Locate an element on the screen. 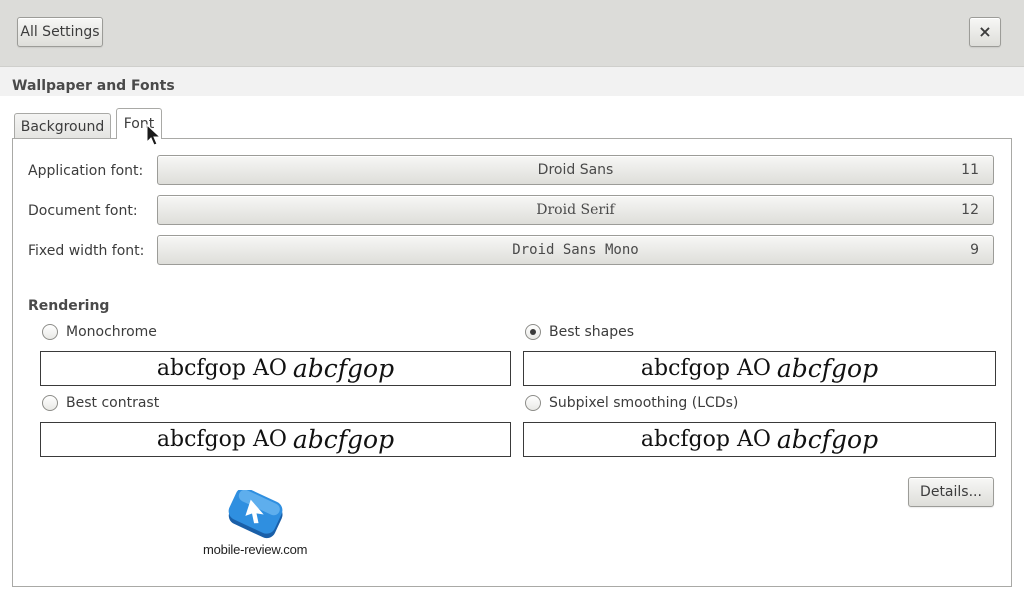 The height and width of the screenshot is (600, 1024). watermark-text: mobile-review.com is located at coordinates (255, 549).